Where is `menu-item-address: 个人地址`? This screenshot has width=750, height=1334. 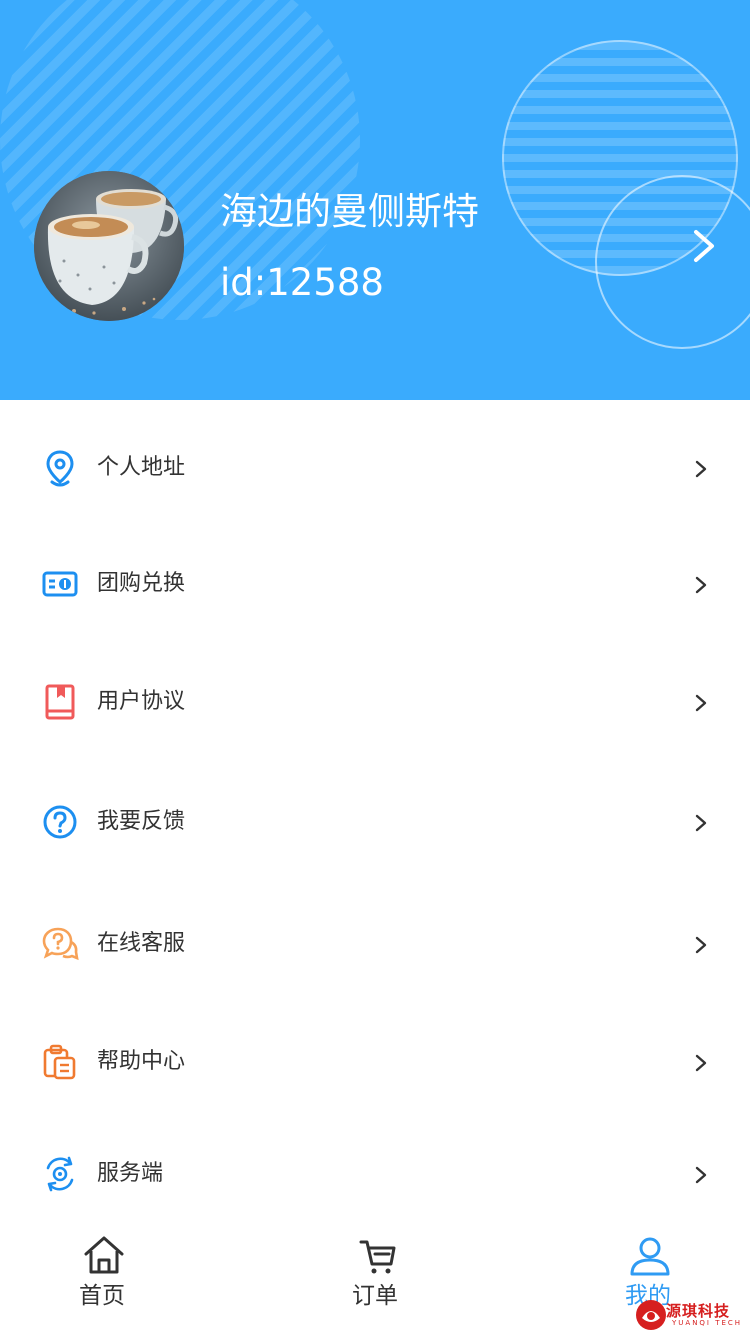
menu-item-address: 个人地址 is located at coordinates (375, 470).